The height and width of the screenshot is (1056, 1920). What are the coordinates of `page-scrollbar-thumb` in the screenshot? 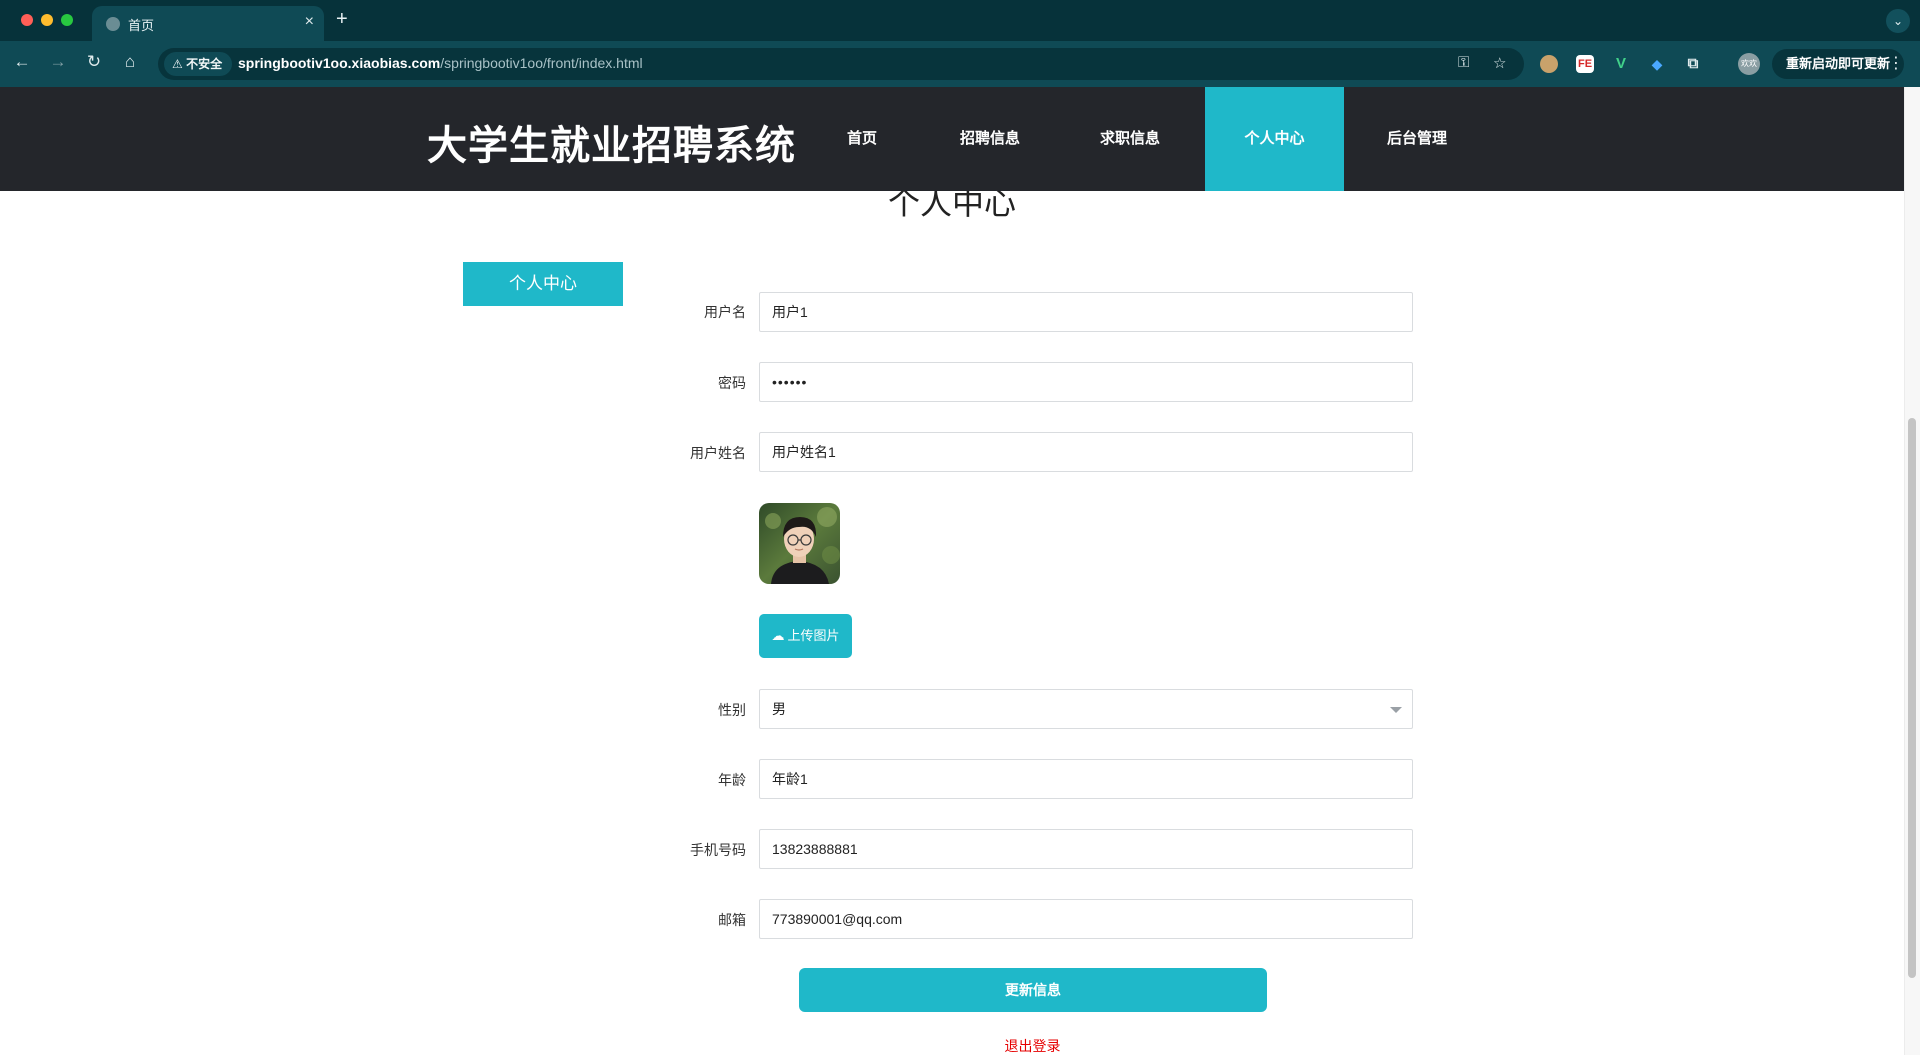 It's located at (1912, 698).